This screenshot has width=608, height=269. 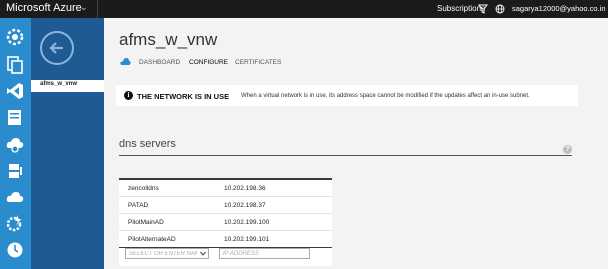 I want to click on table-row: PilotMainAD 10.202.199.100, so click(x=225, y=222).